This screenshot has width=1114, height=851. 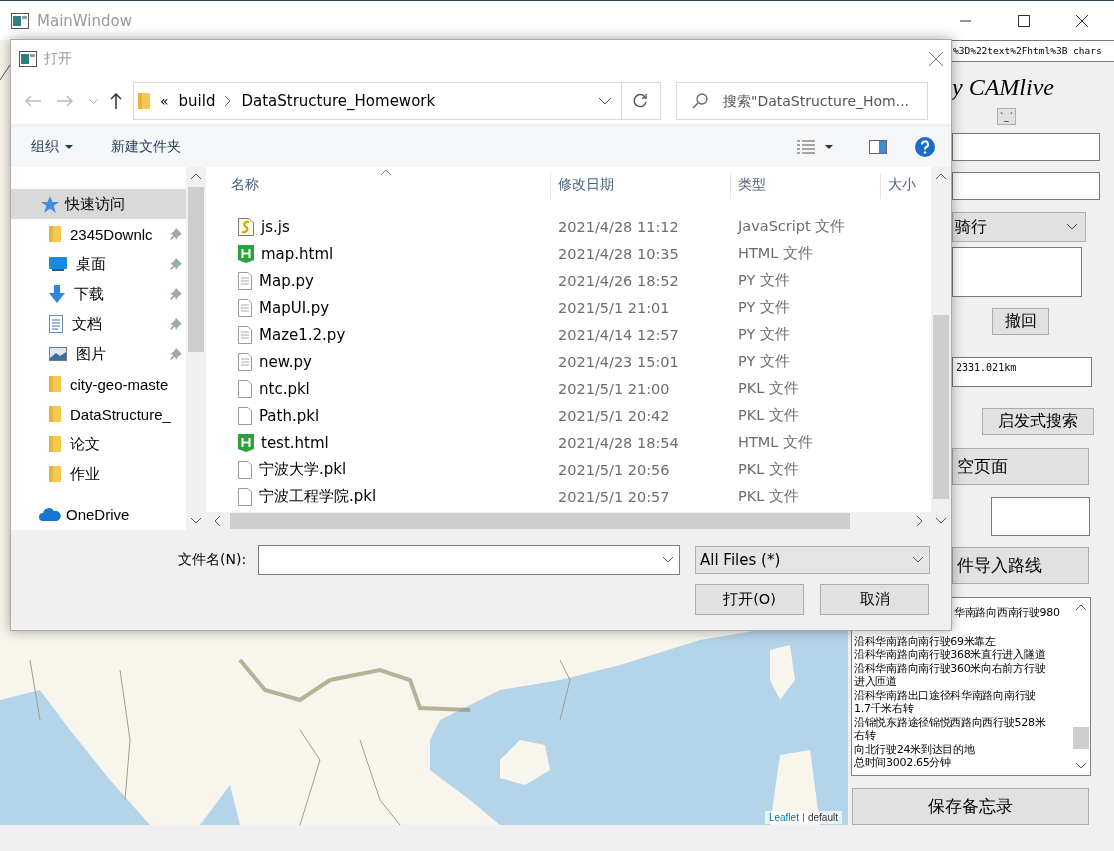 What do you see at coordinates (876, 682) in the screenshot?
I see `route-line: 进入匝道` at bounding box center [876, 682].